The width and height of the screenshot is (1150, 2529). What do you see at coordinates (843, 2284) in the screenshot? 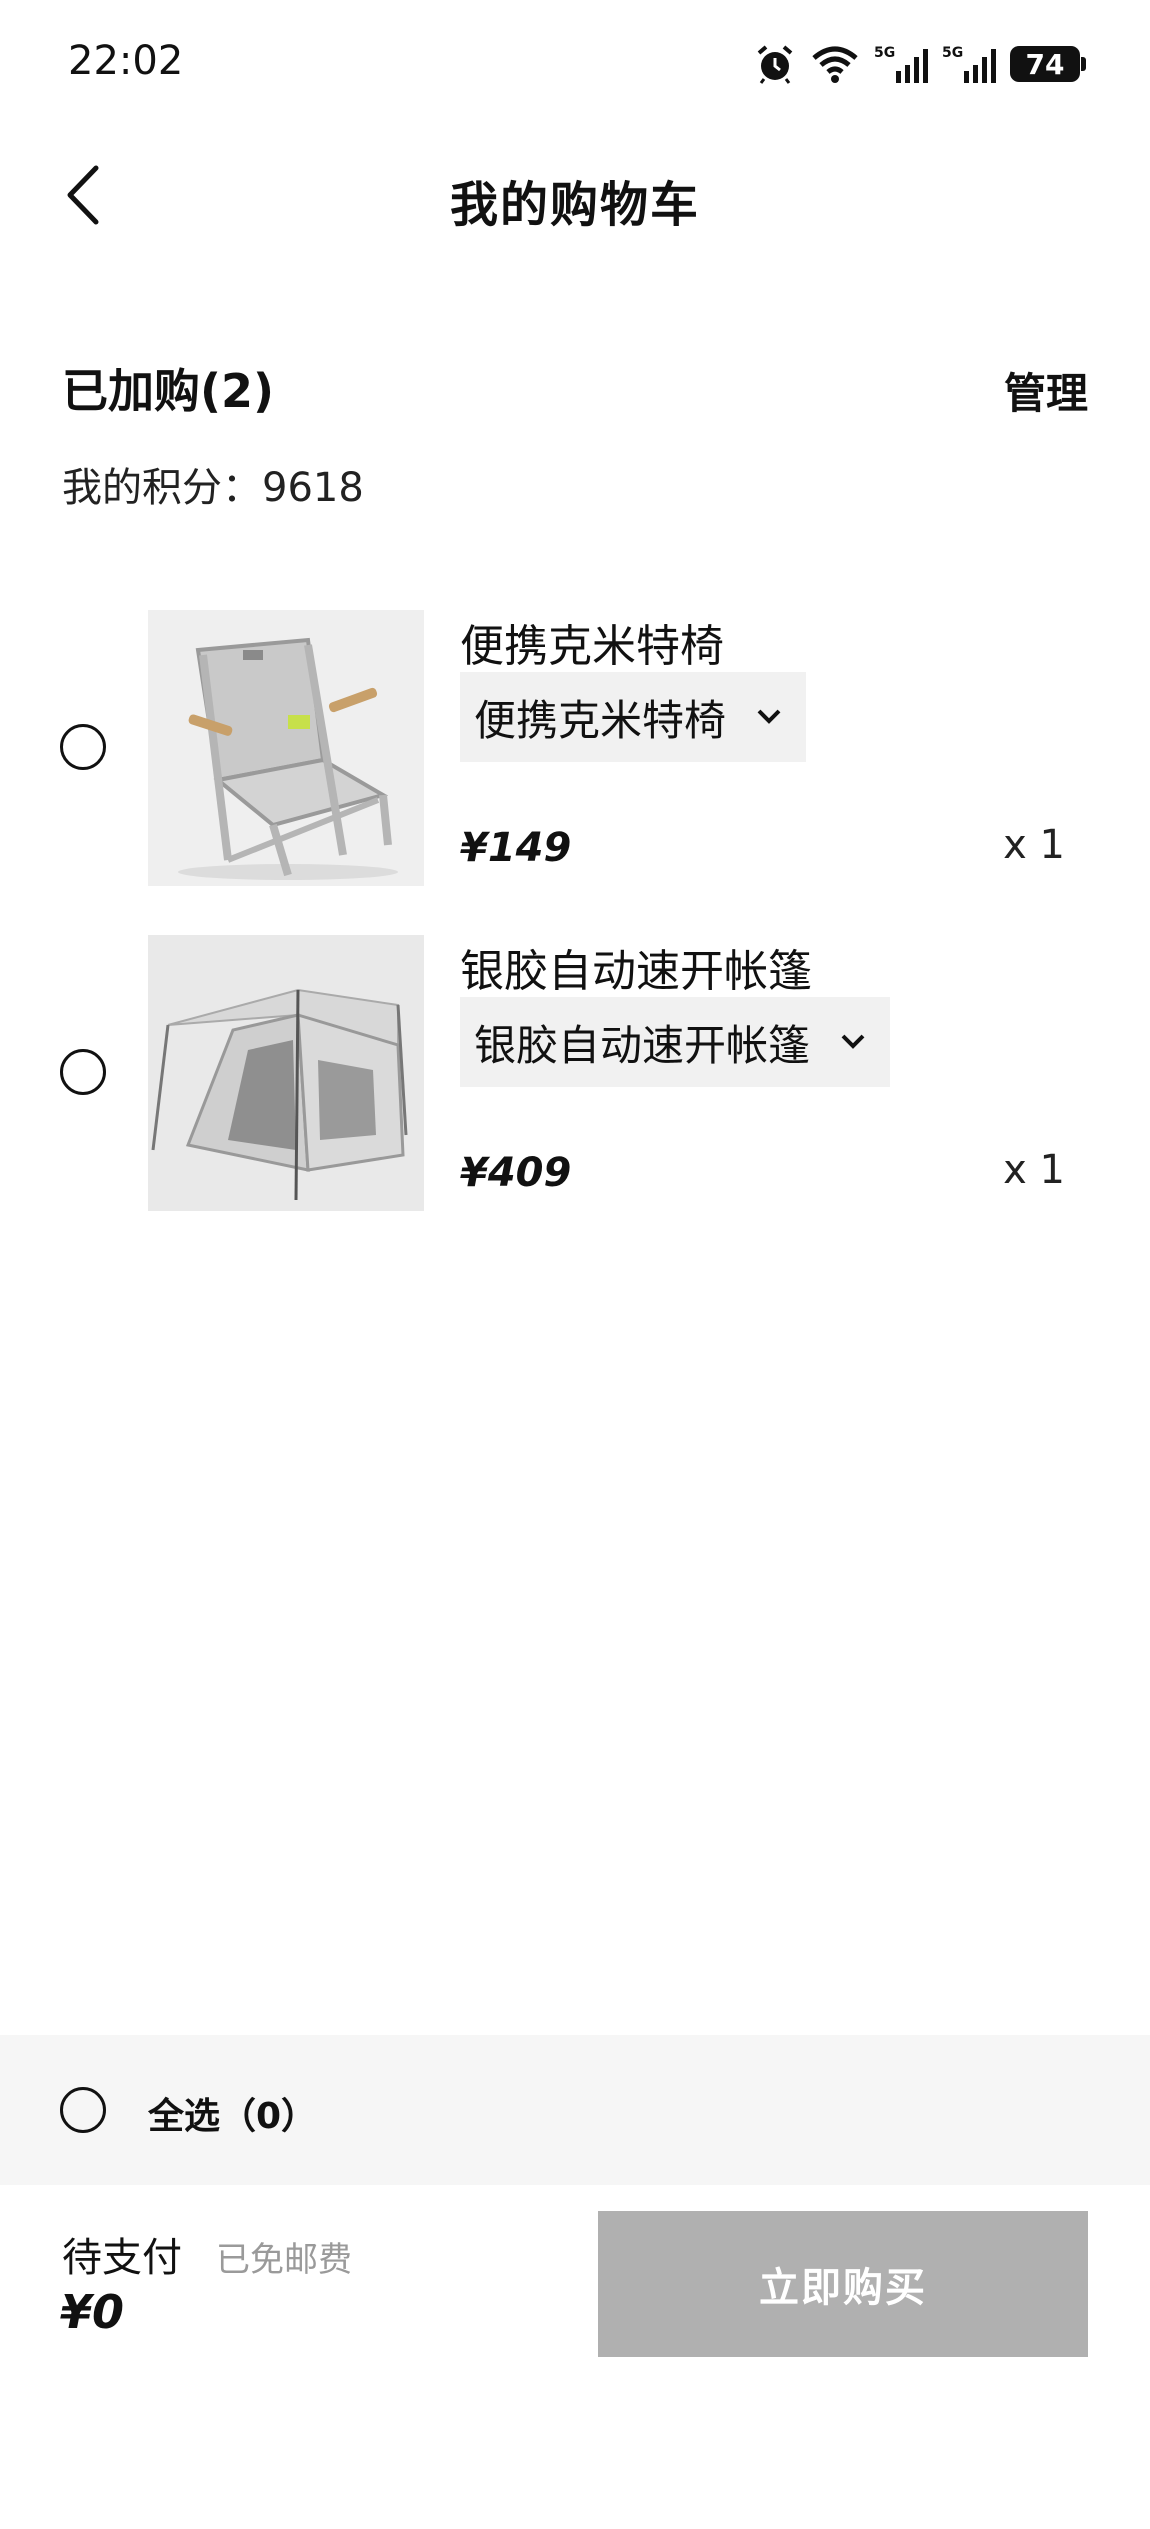
I see `buy-now-button: 立即购买` at bounding box center [843, 2284].